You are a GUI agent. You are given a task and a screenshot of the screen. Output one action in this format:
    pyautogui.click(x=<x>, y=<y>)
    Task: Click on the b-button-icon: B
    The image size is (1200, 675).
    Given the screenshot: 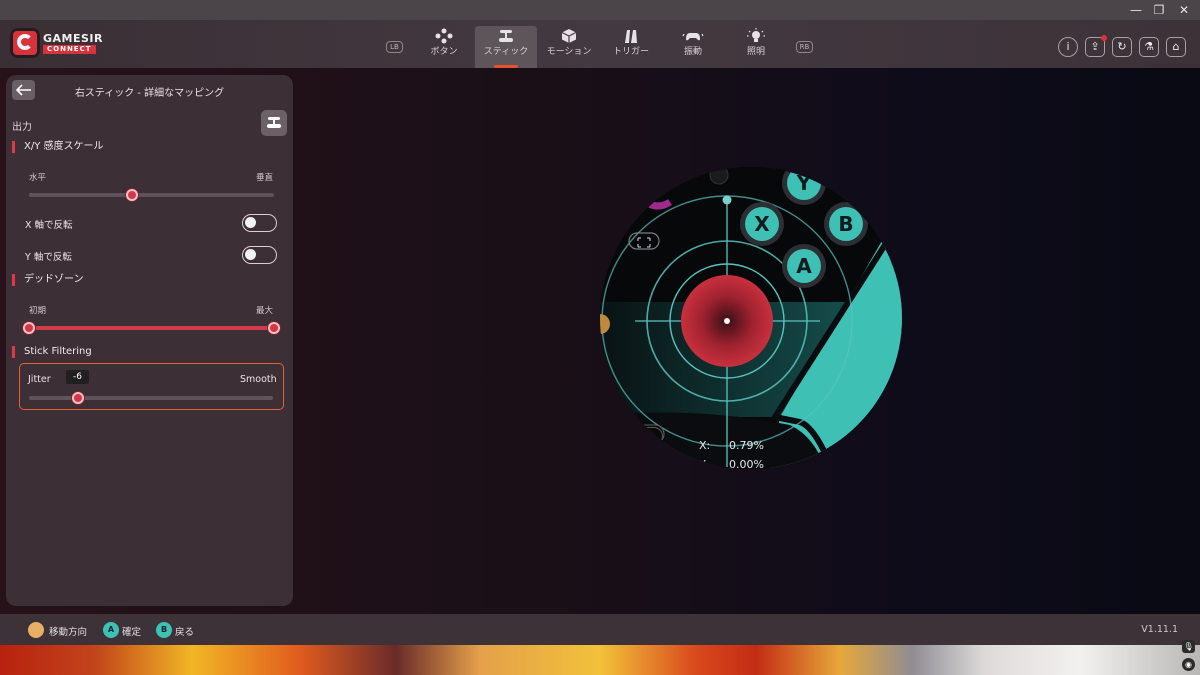 What is the action you would take?
    pyautogui.click(x=164, y=630)
    